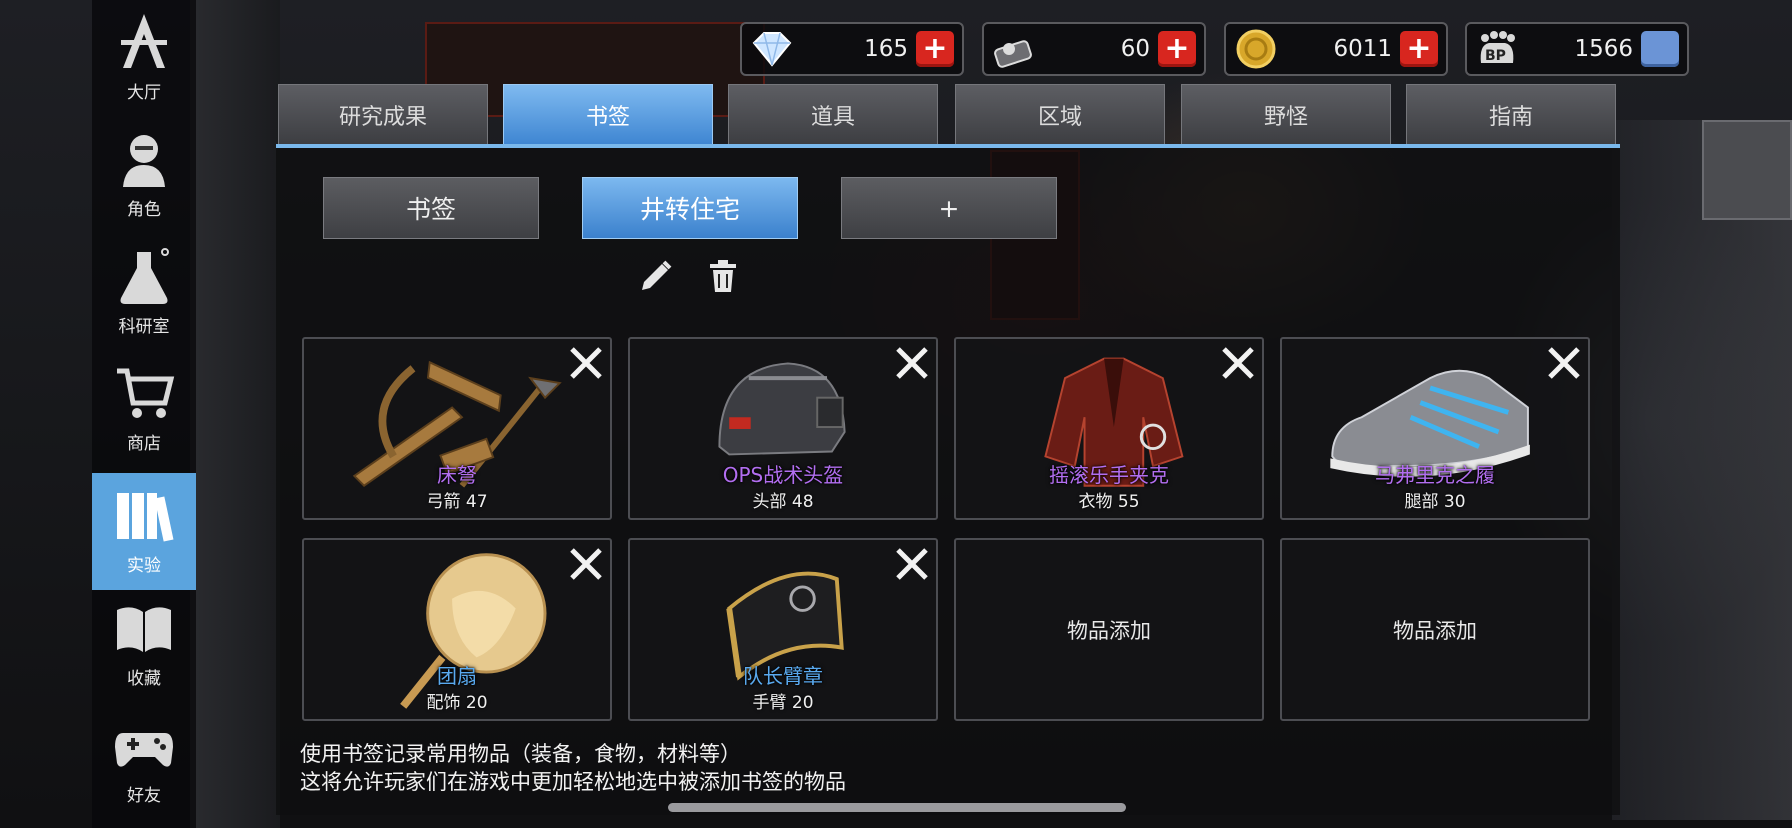 The width and height of the screenshot is (1792, 828). I want to click on cart-icon, so click(144, 392).